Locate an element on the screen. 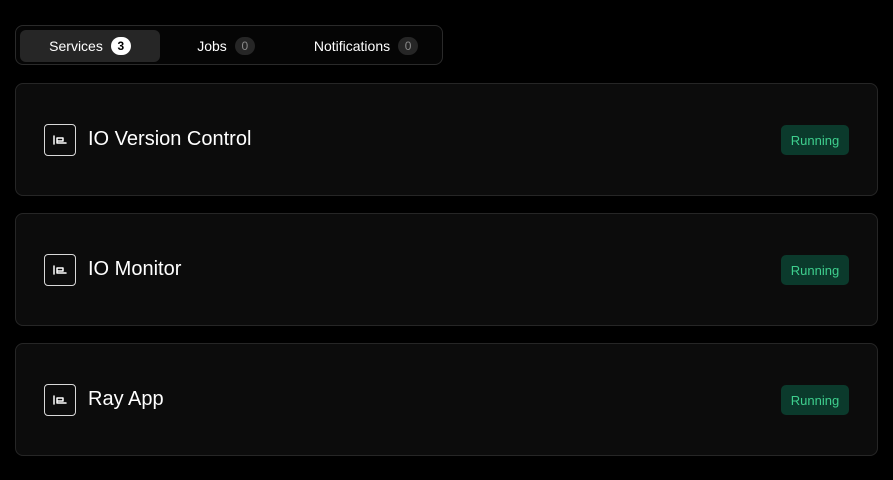 Image resolution: width=893 pixels, height=480 pixels. tab-notifications-label: Notifications is located at coordinates (352, 46).